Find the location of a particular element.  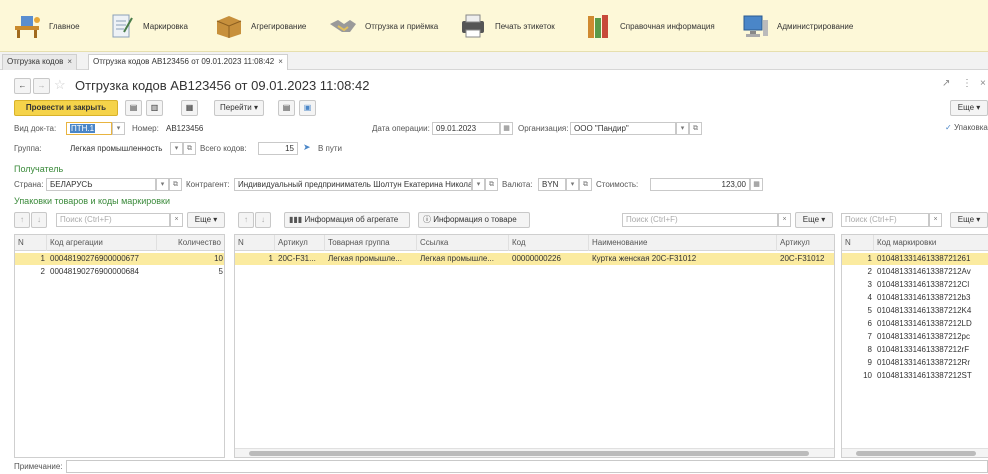

column-code: Код is located at coordinates (549, 243).